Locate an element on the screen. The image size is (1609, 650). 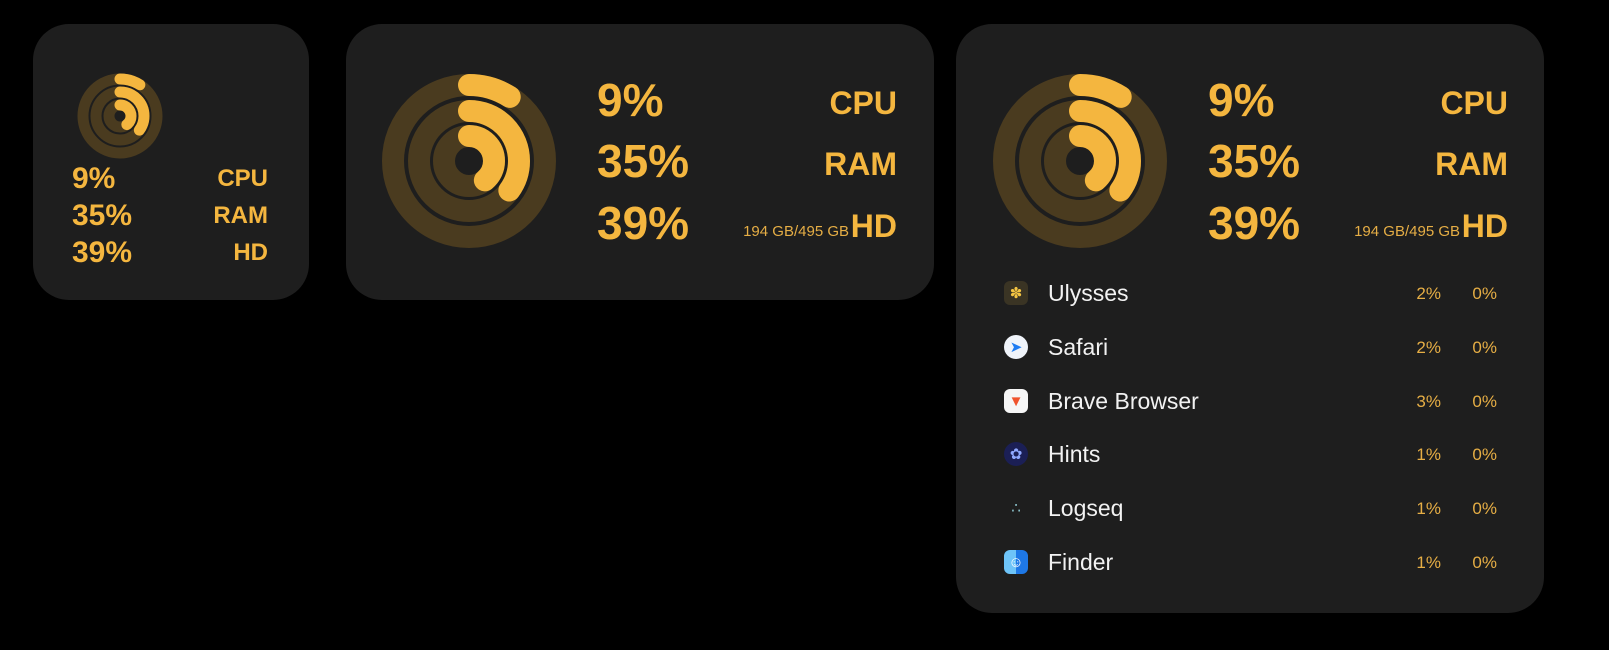
small-stats-widget: 9% CPU 35% RAM 39% HD is located at coordinates (171, 162).